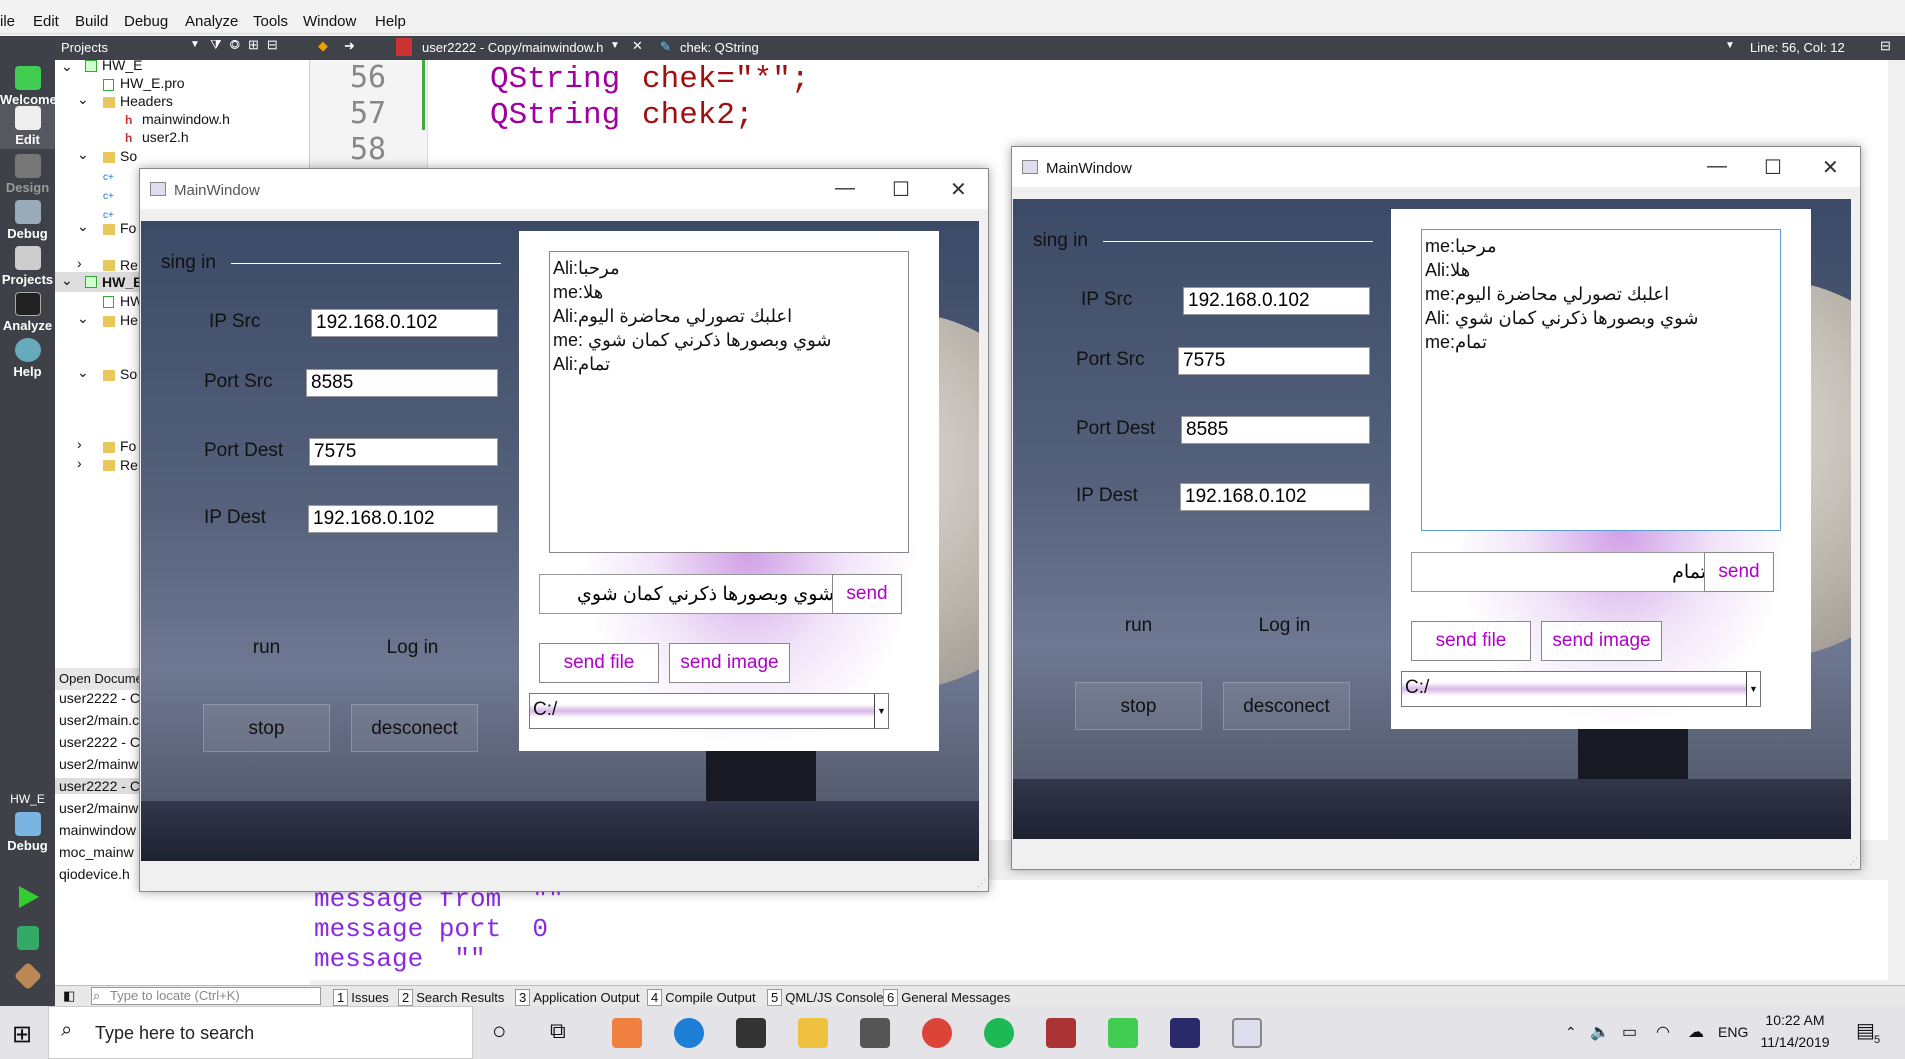 The image size is (1905, 1059). I want to click on xampp-icon, so click(627, 1033).